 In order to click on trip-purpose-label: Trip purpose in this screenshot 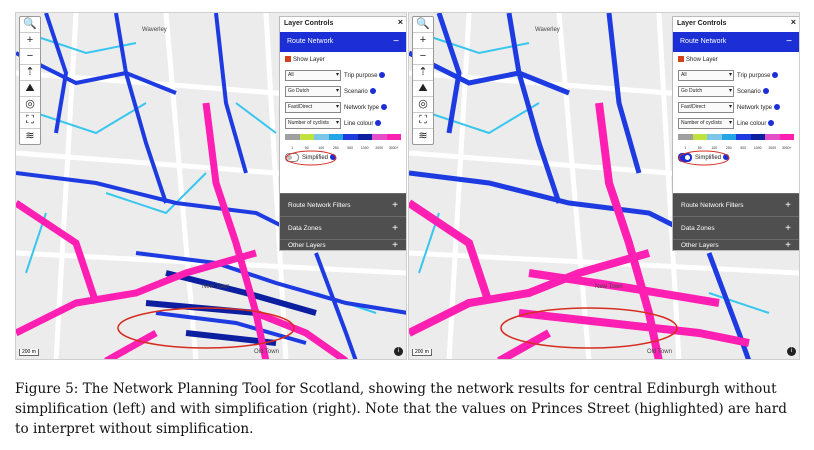, I will do `click(754, 76)`.